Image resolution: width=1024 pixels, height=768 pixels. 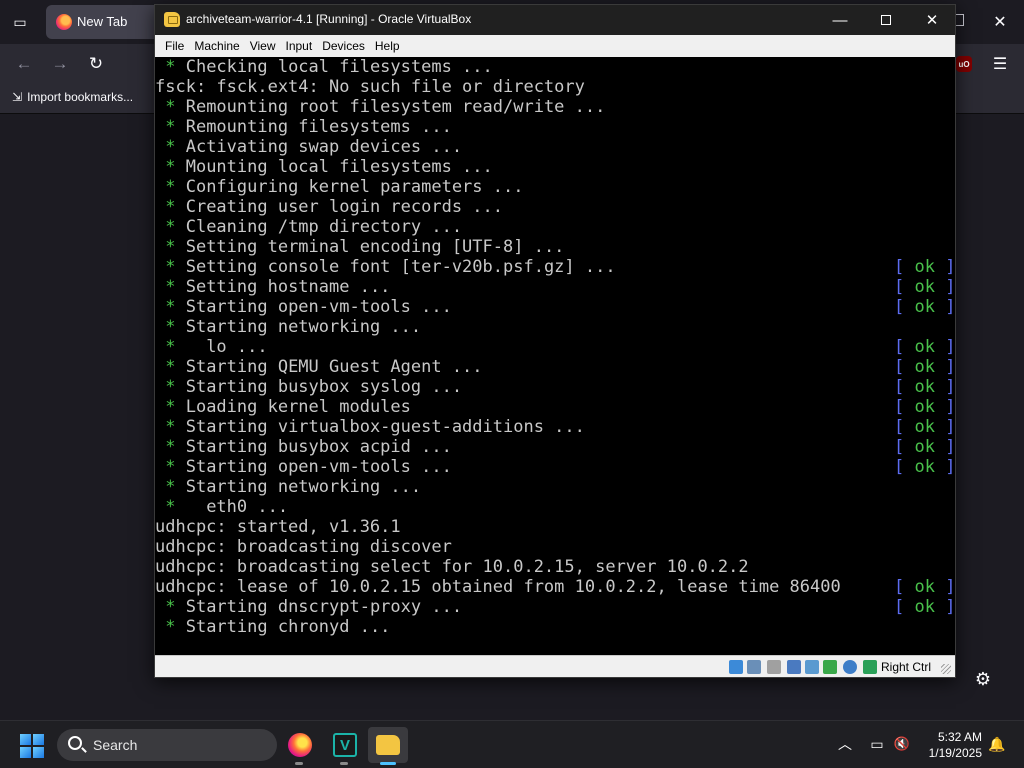 I want to click on console-message: udhcpc: started, v1.36.1, so click(x=278, y=527).